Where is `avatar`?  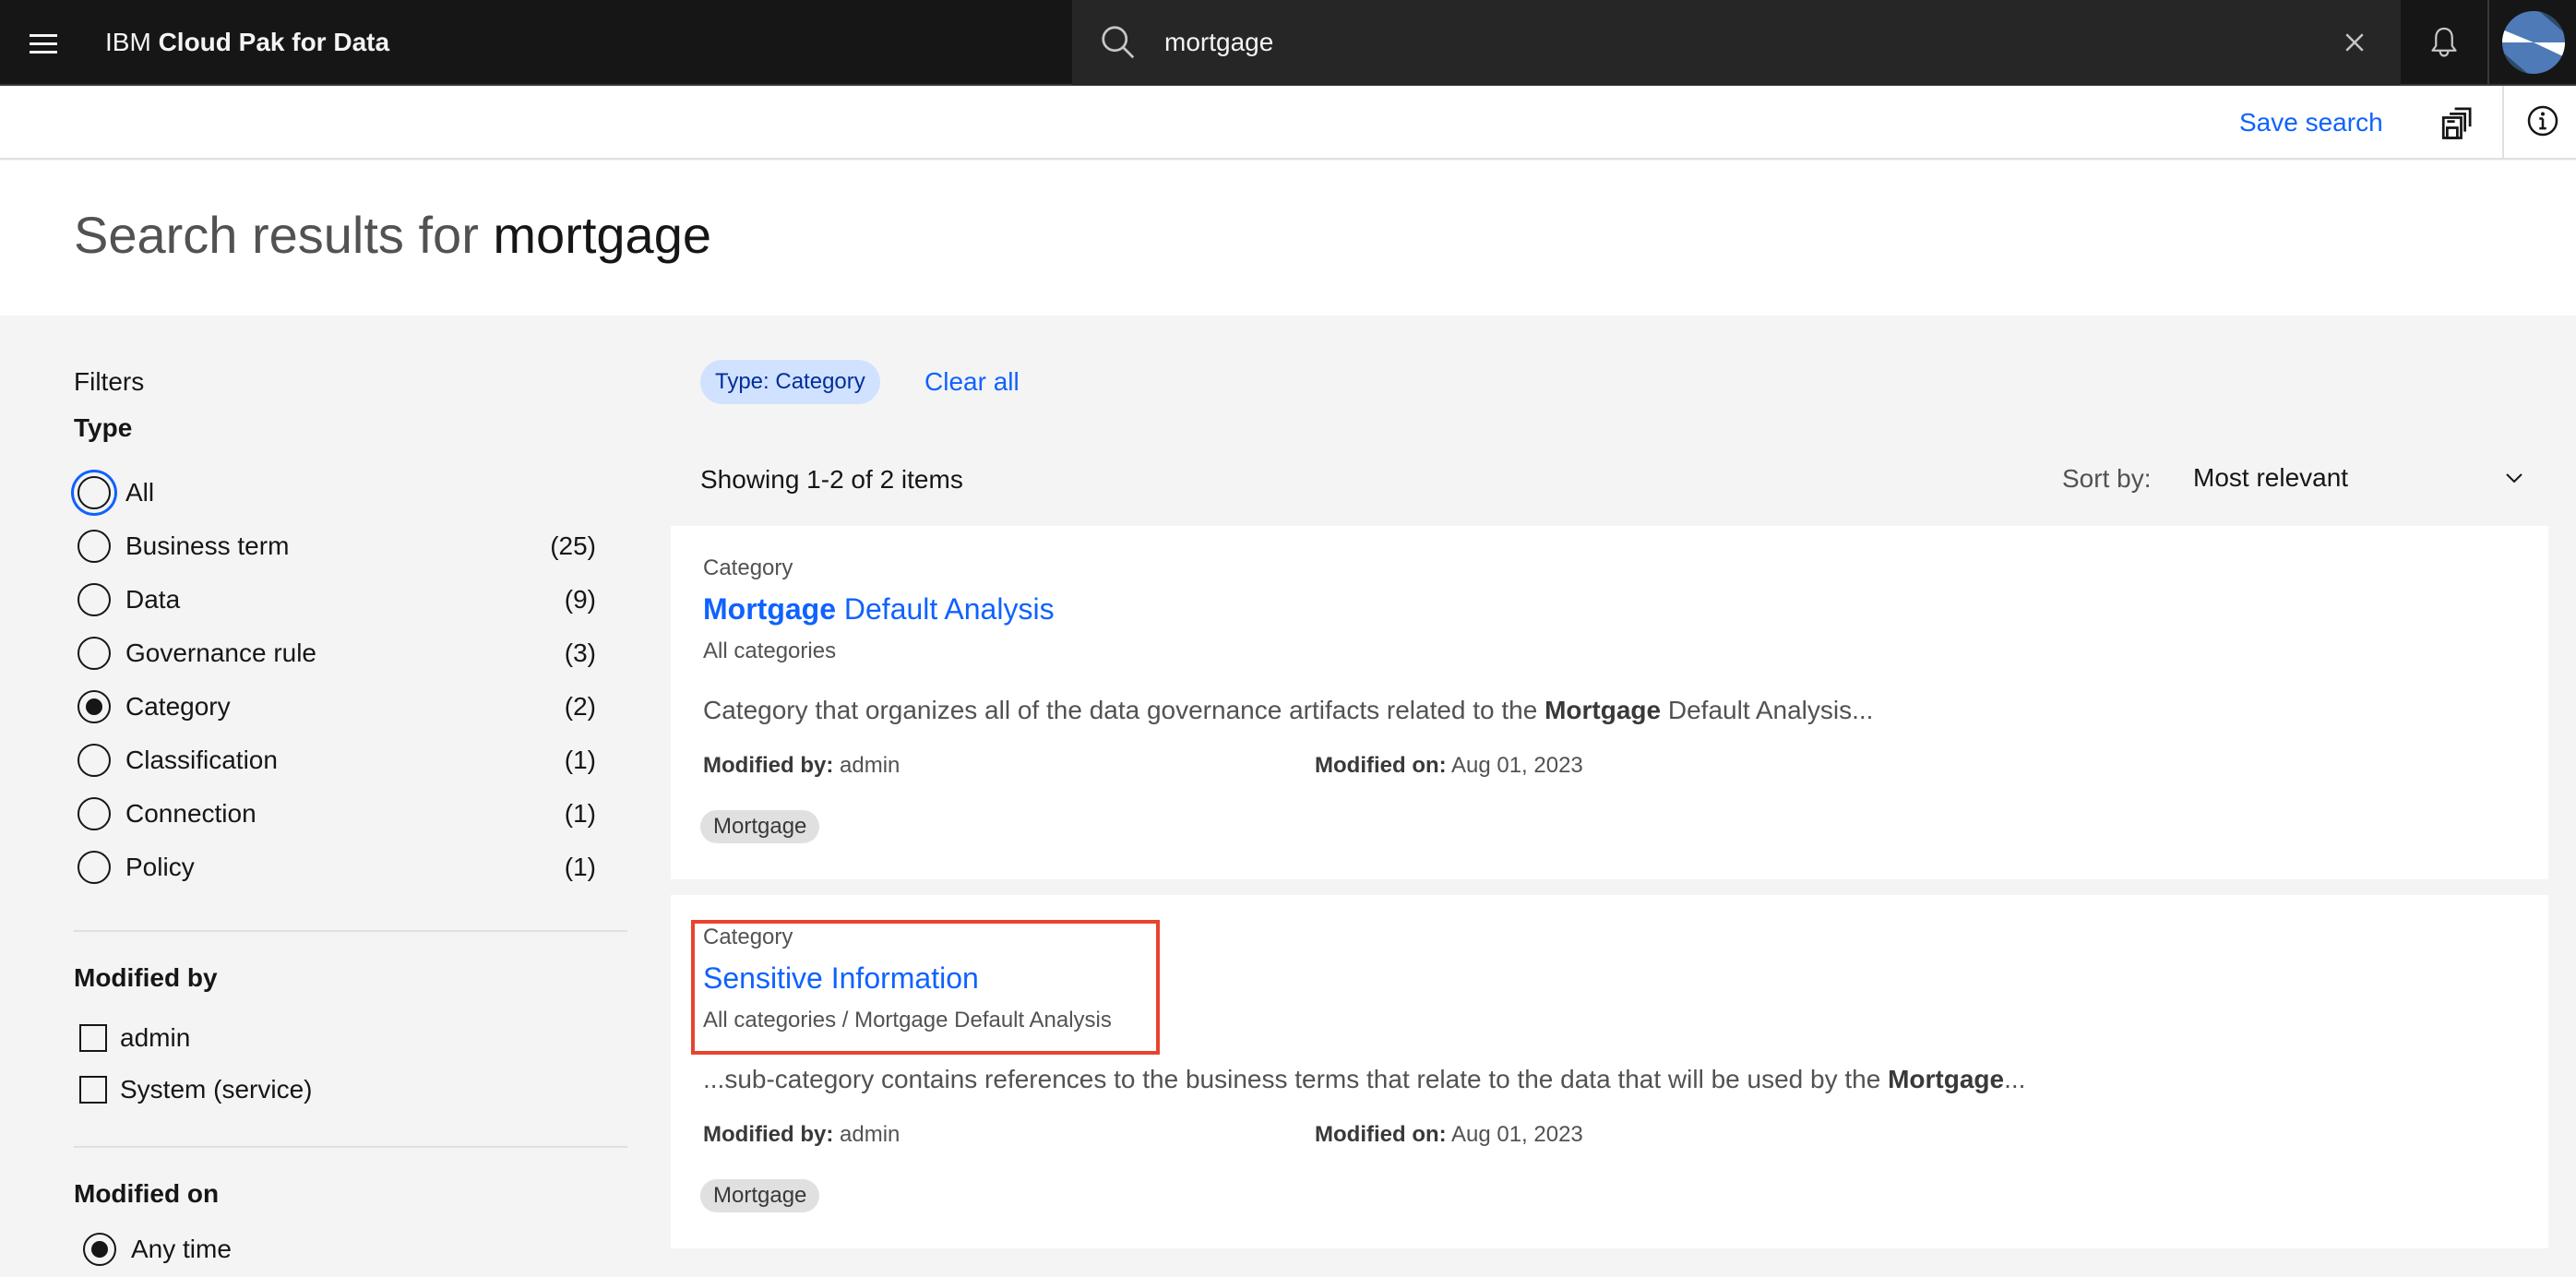
avatar is located at coordinates (2534, 42).